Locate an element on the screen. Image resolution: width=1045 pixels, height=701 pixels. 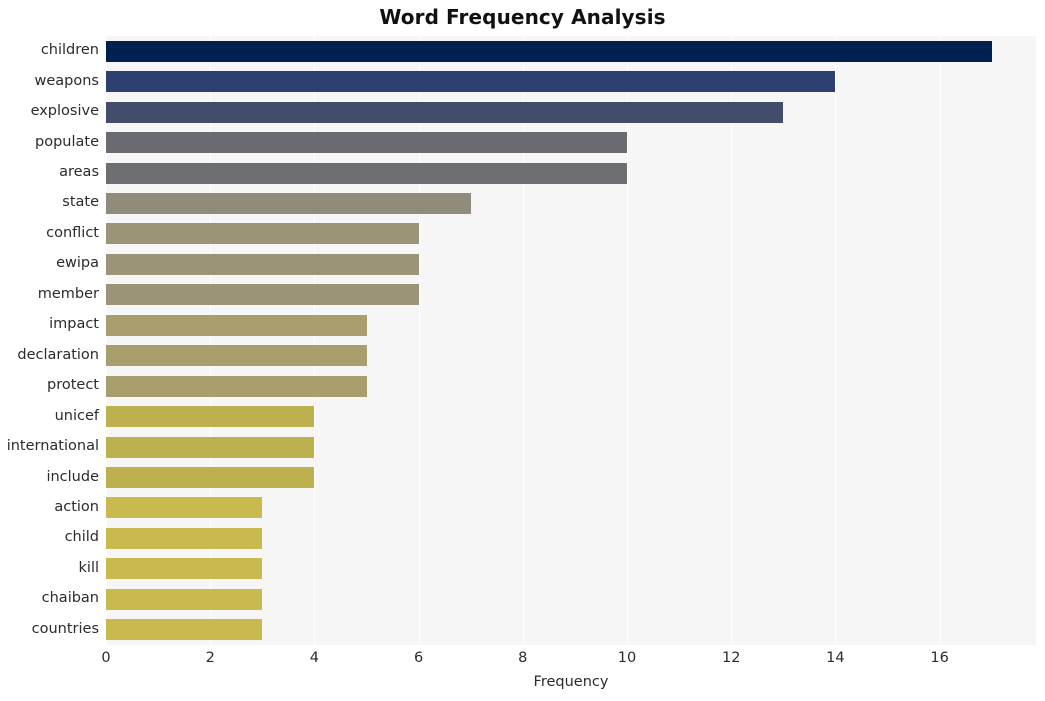
bar-ewipa is located at coordinates (262, 264).